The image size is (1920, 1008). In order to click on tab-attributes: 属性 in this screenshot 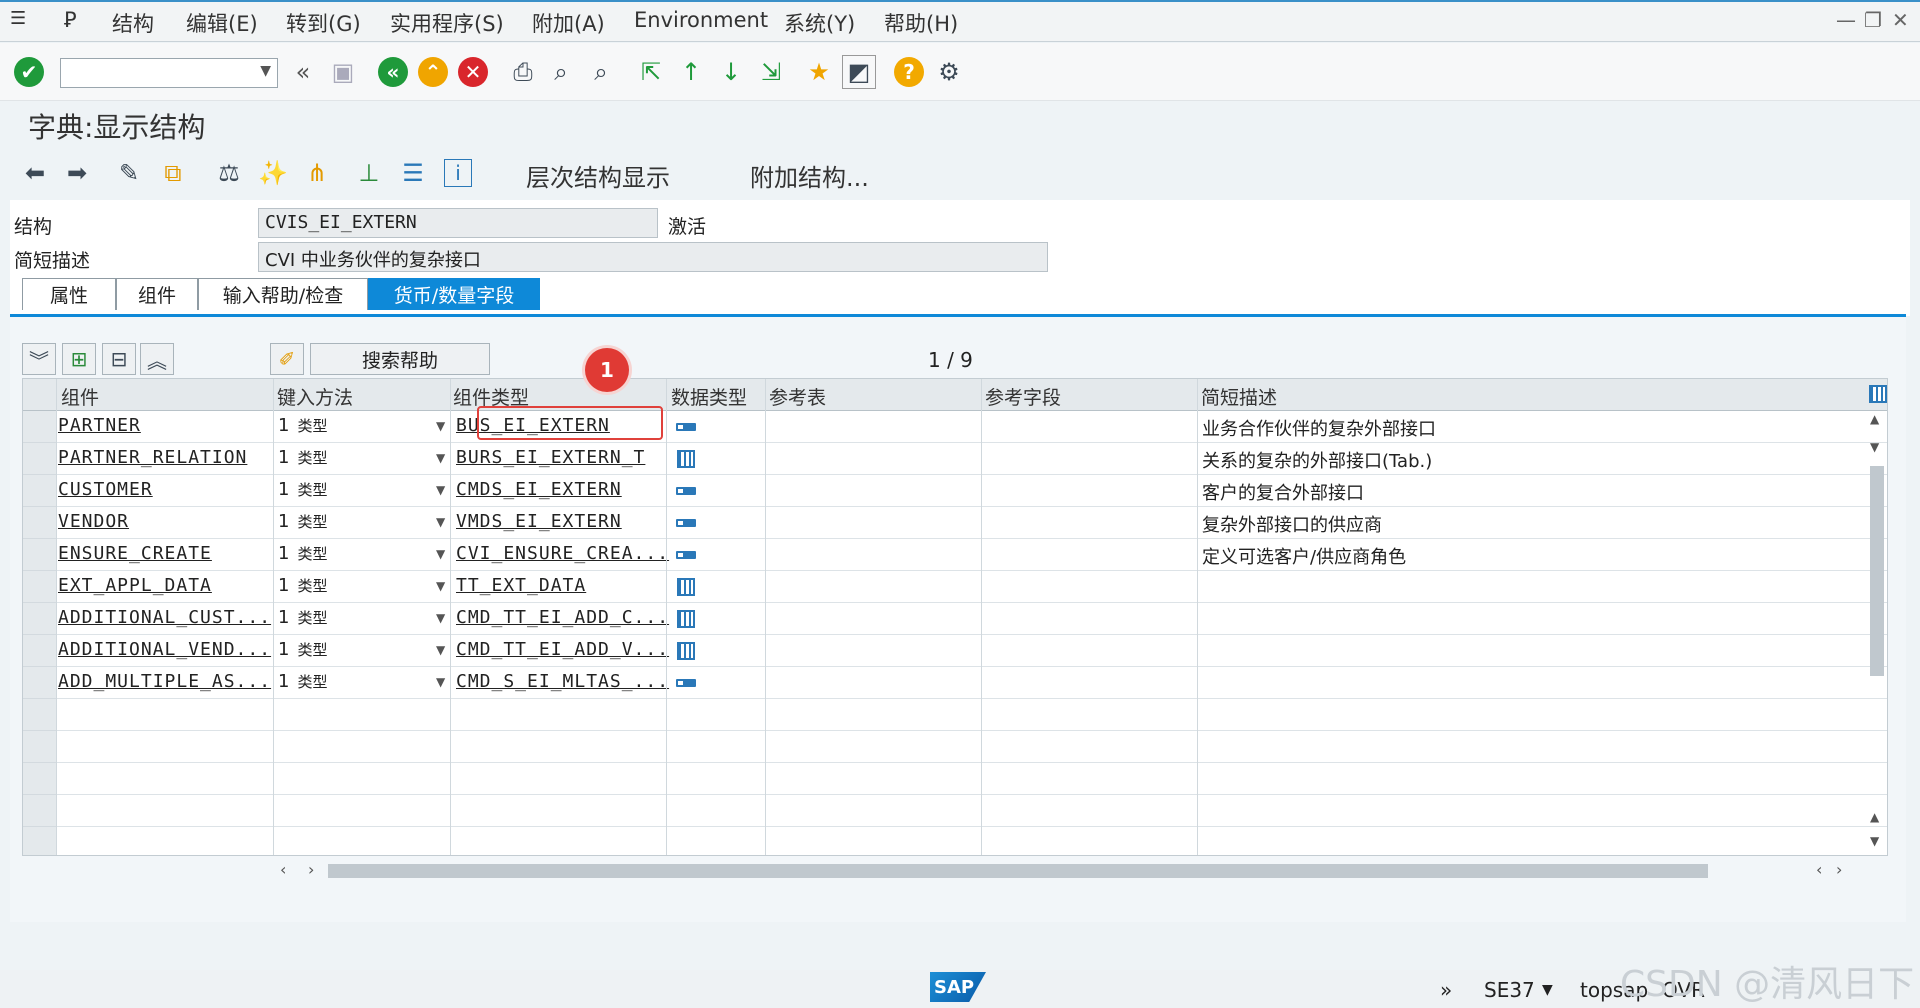, I will do `click(69, 294)`.